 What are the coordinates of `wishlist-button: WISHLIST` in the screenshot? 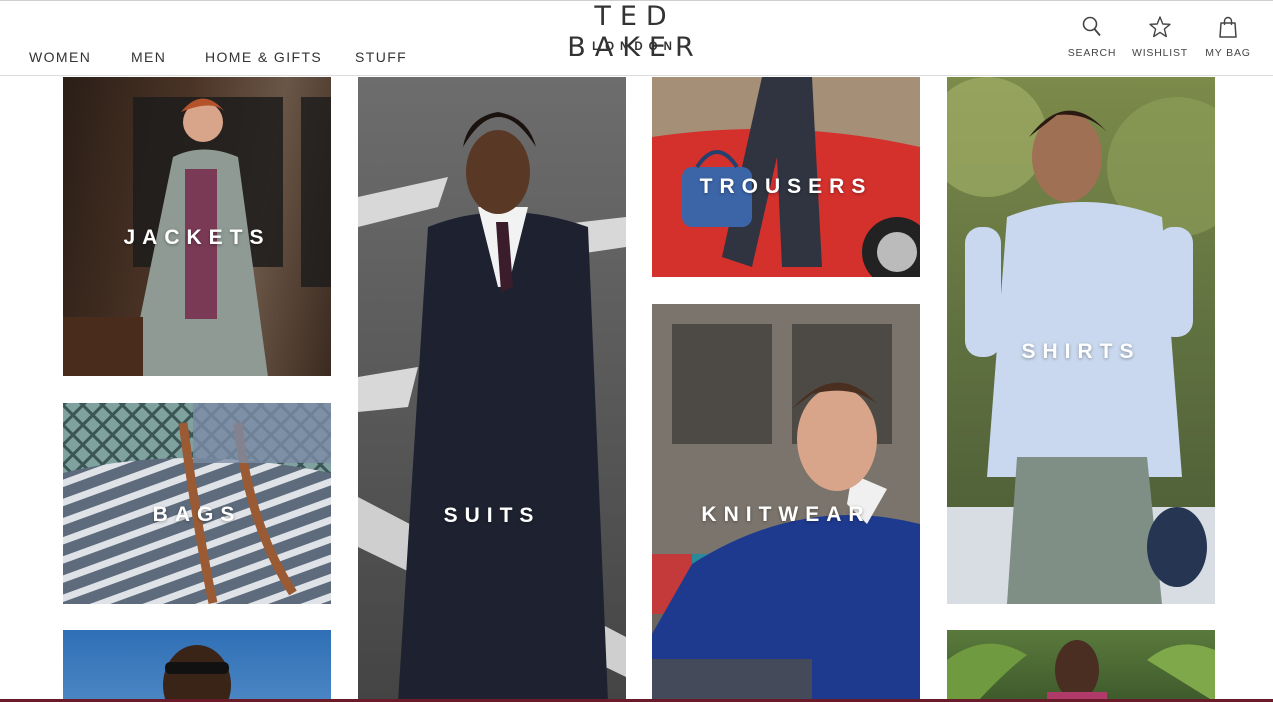 It's located at (1160, 37).